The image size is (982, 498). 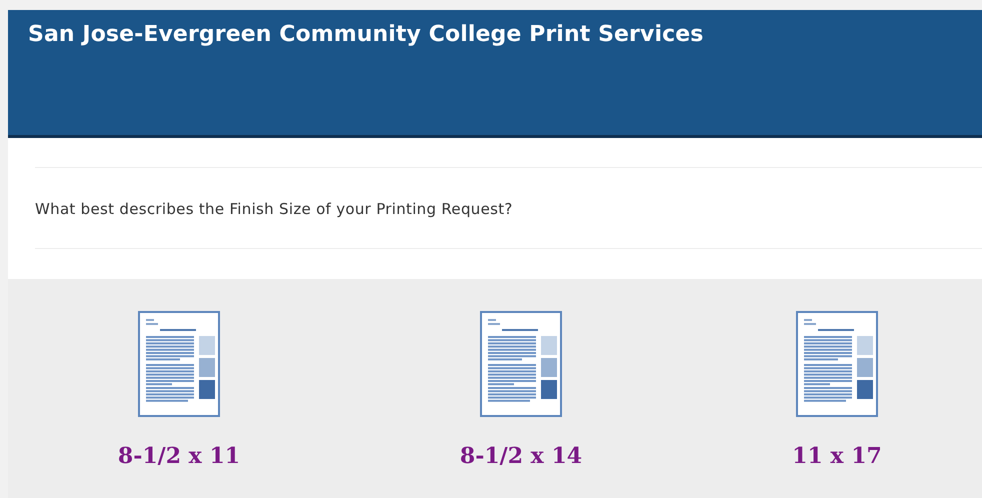 I want to click on size-option: 8-1/2 x 14, so click(x=521, y=456).